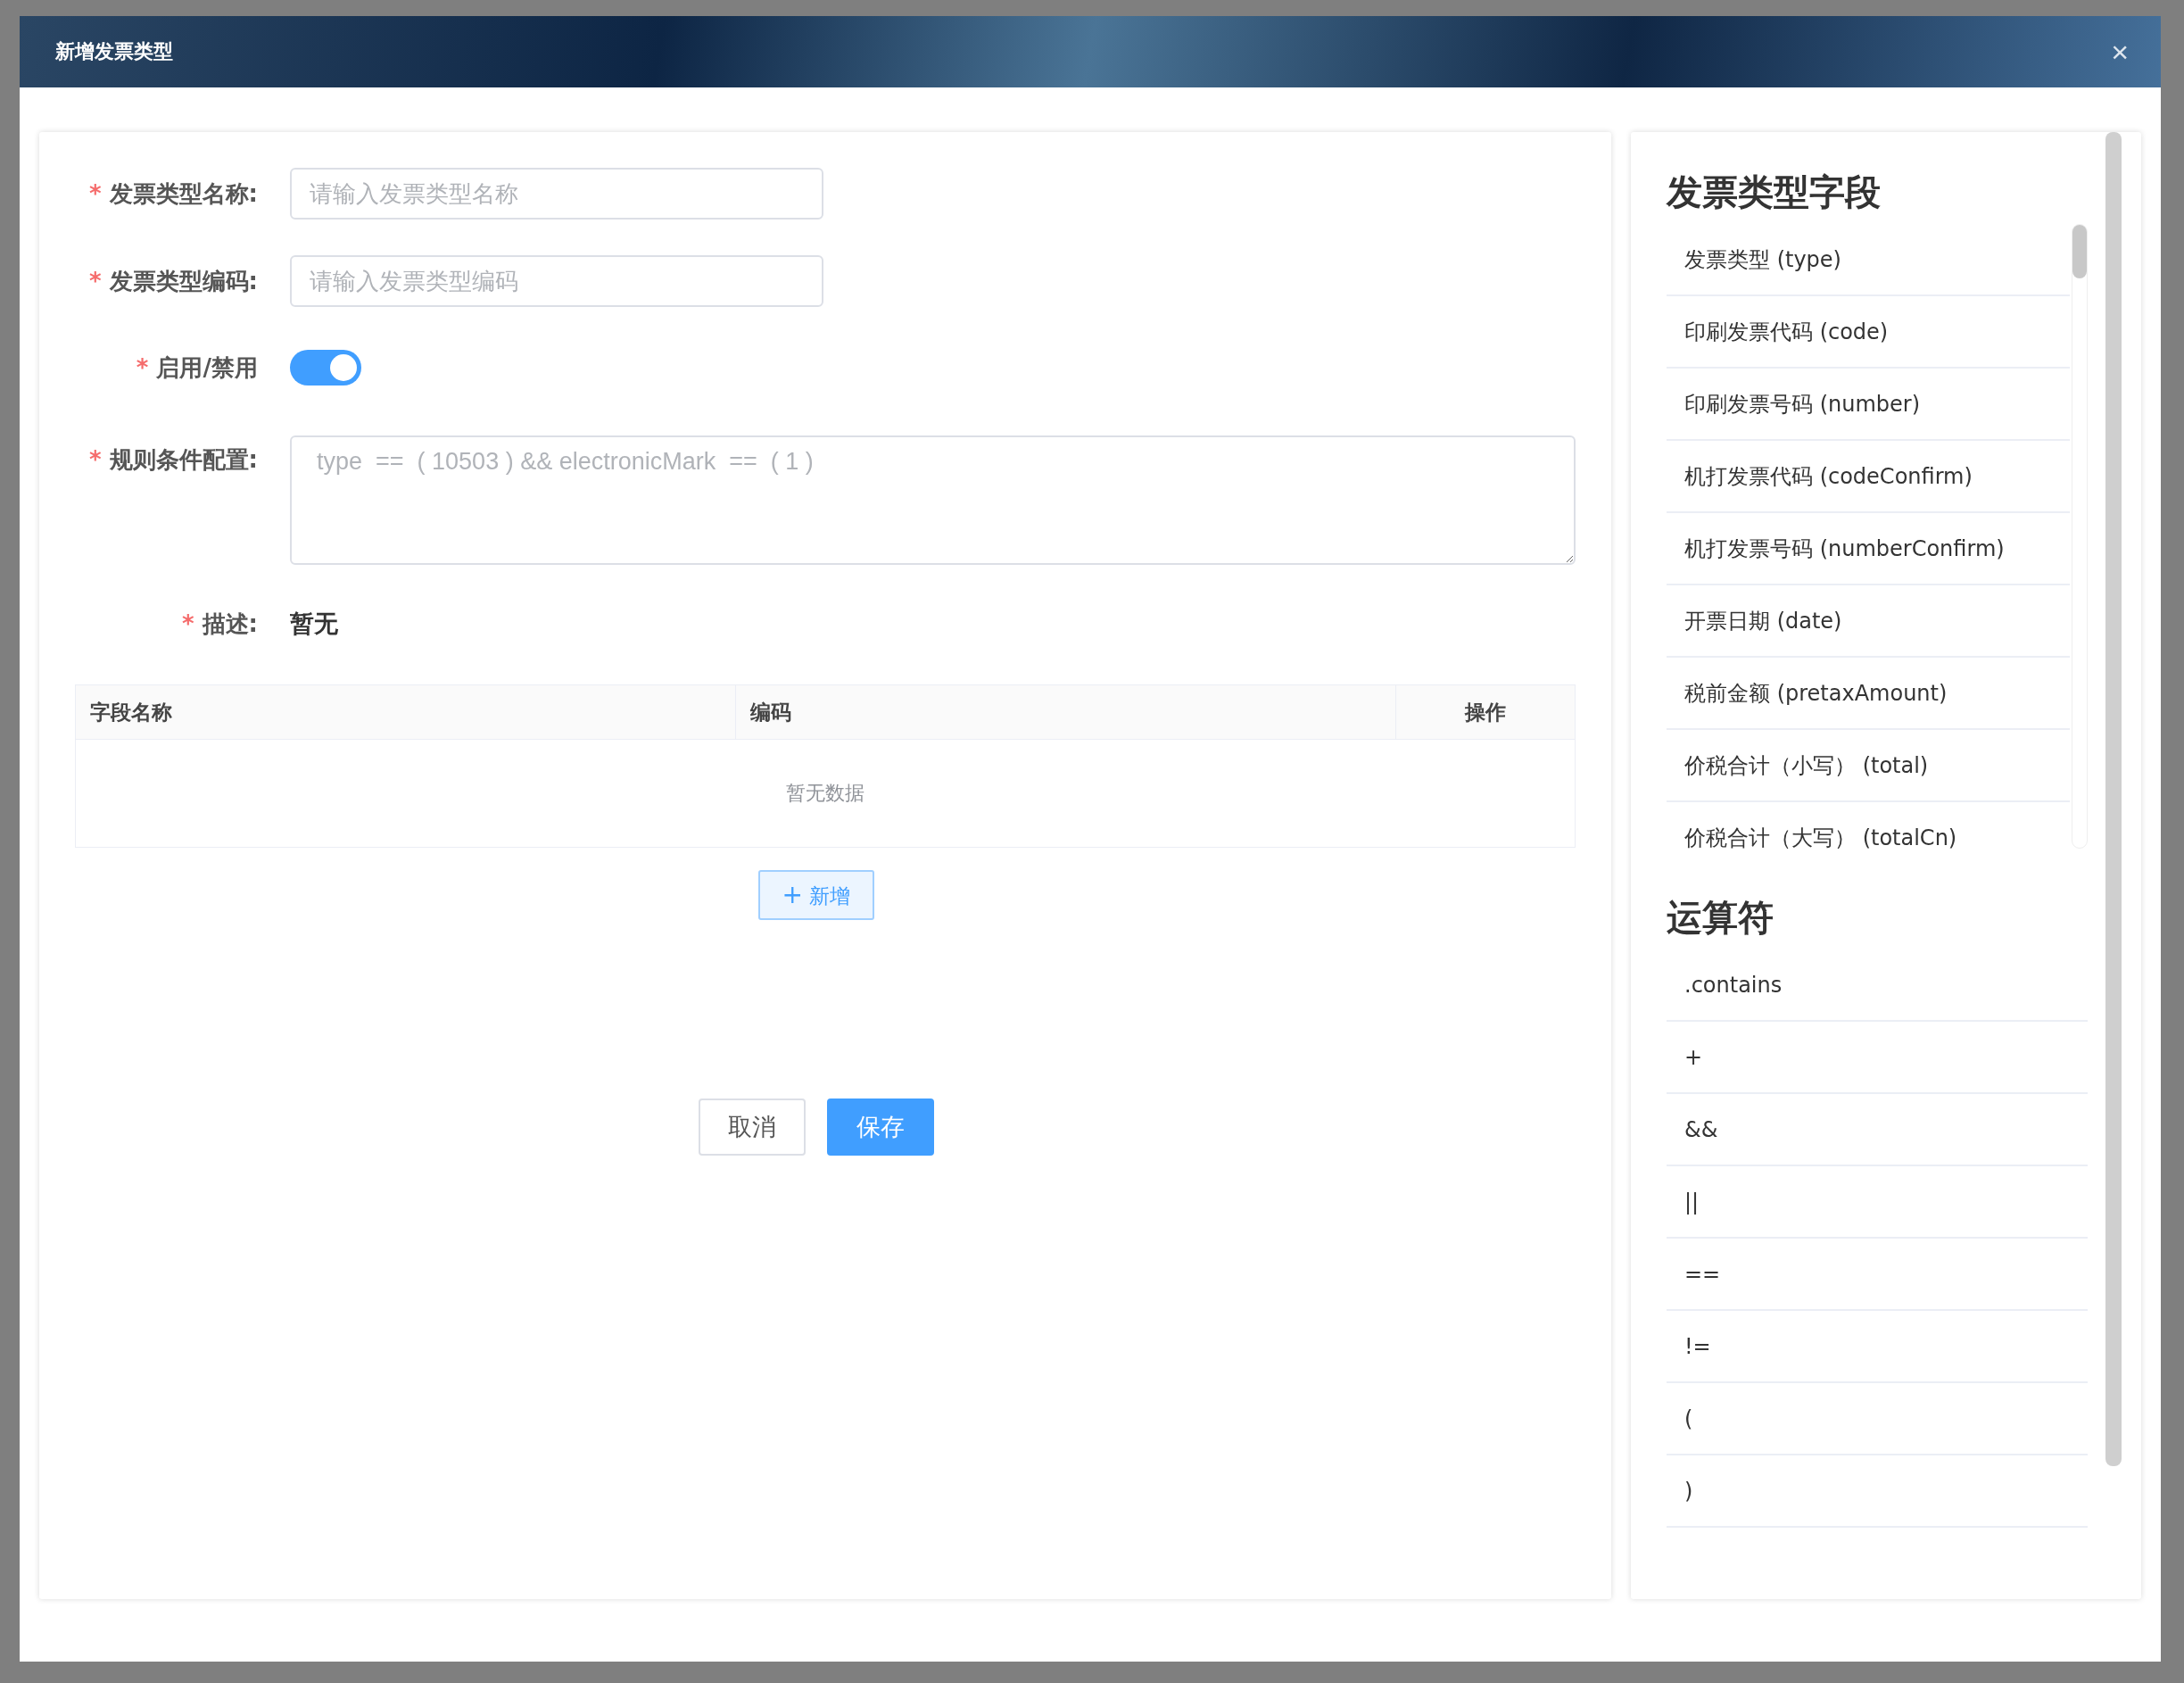  Describe the element at coordinates (1877, 1130) in the screenshot. I see `list-item: &&` at that location.